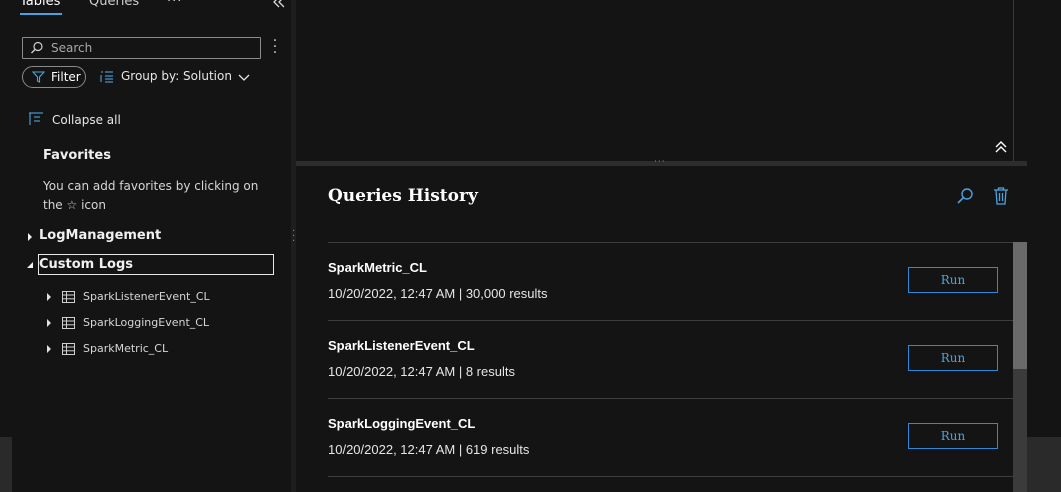 This screenshot has width=1061, height=492. I want to click on chevron-down-icon, so click(244, 78).